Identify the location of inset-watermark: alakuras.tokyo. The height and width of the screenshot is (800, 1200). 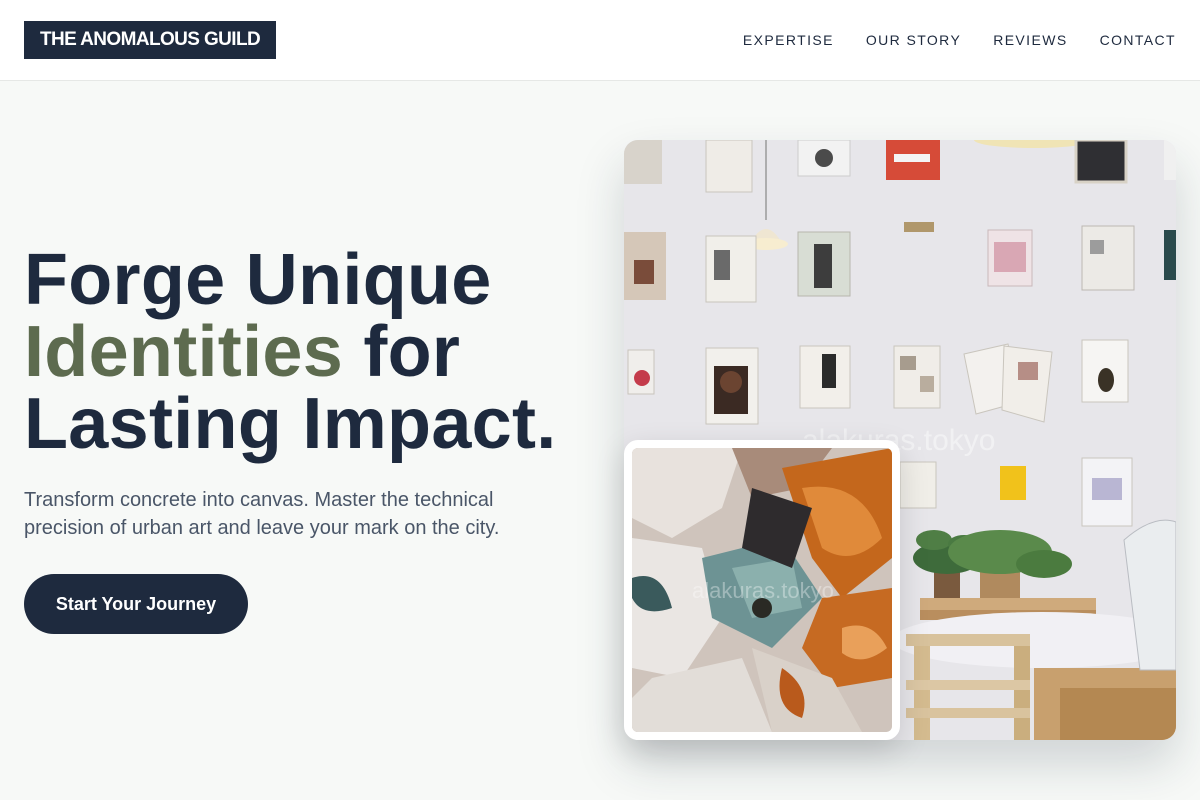
(763, 590).